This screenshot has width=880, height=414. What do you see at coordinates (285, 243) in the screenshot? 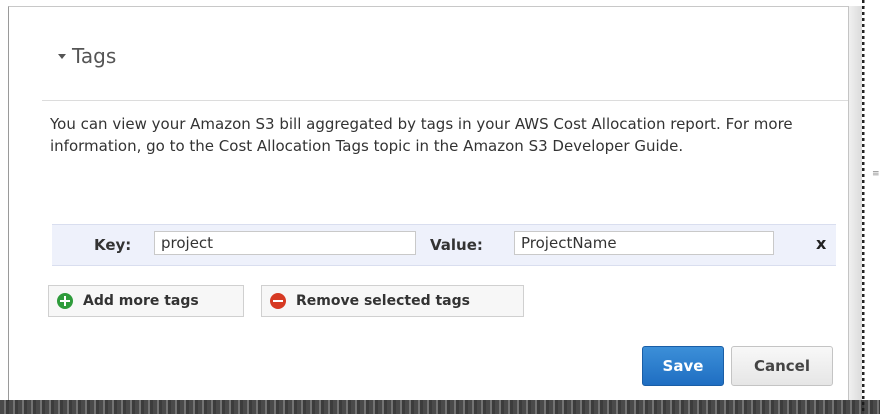
I see `key-input` at bounding box center [285, 243].